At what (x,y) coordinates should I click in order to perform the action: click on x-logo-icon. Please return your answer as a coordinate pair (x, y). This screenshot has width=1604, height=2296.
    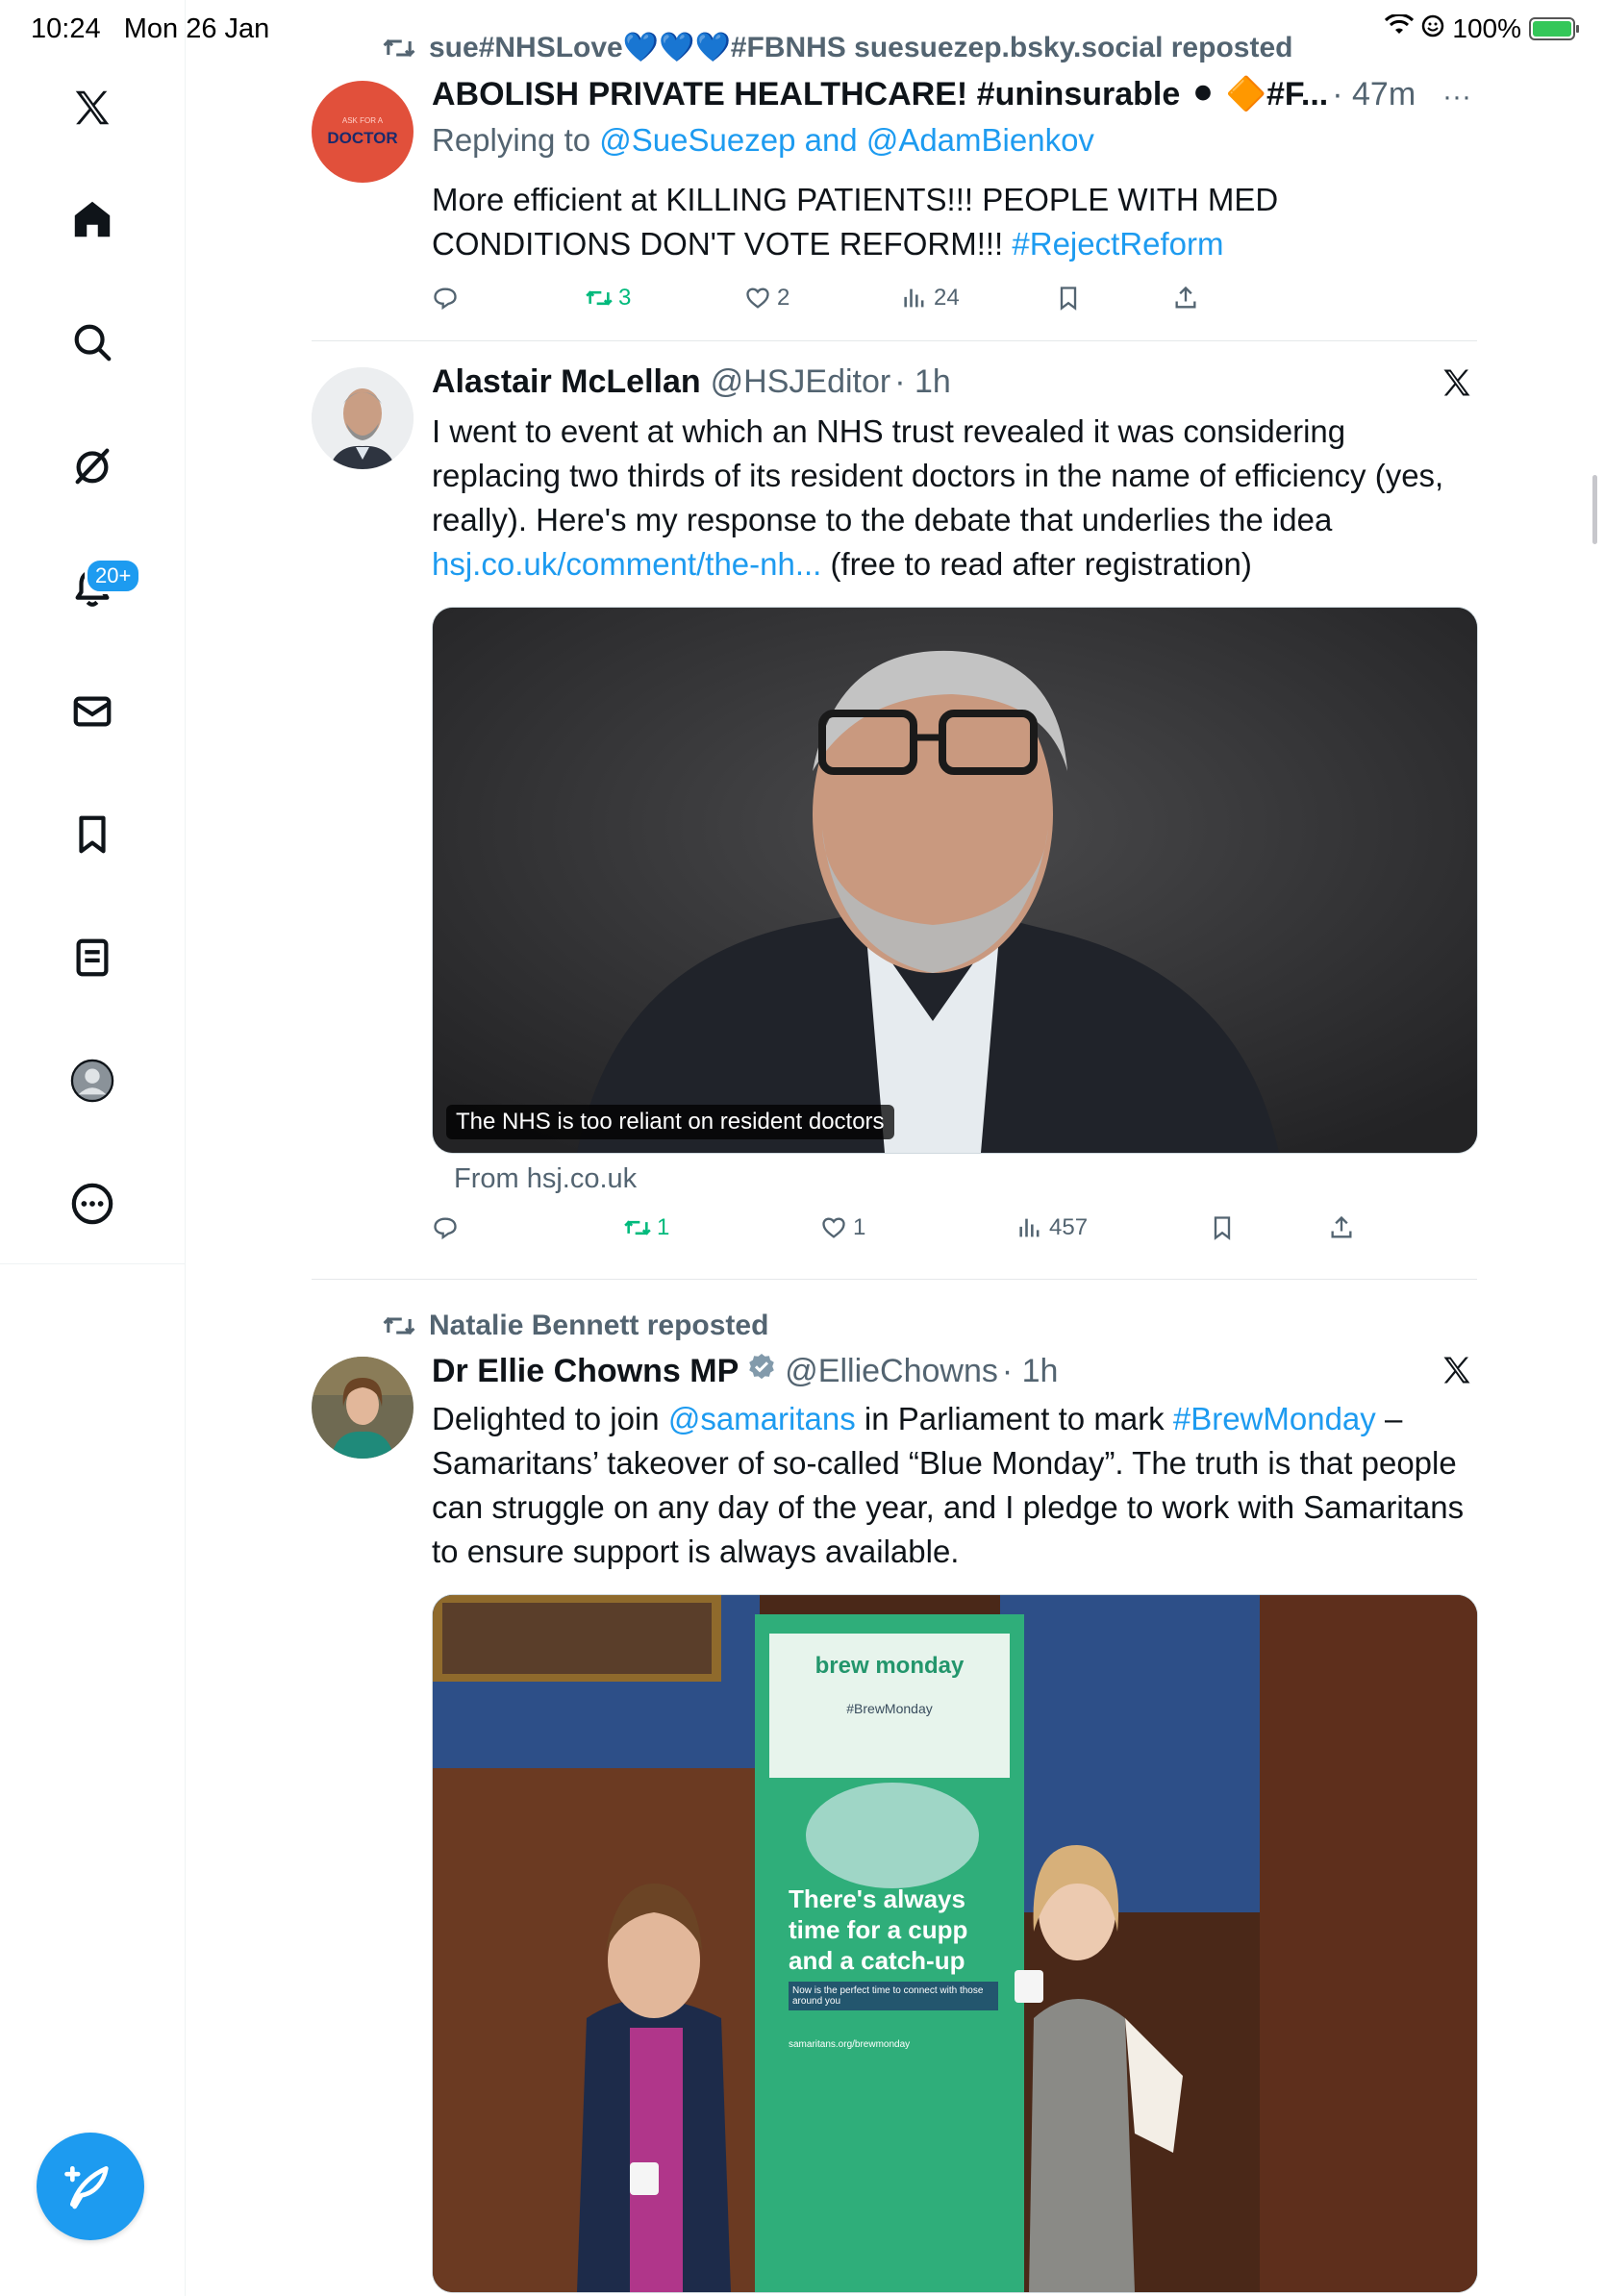
    Looking at the image, I should click on (92, 108).